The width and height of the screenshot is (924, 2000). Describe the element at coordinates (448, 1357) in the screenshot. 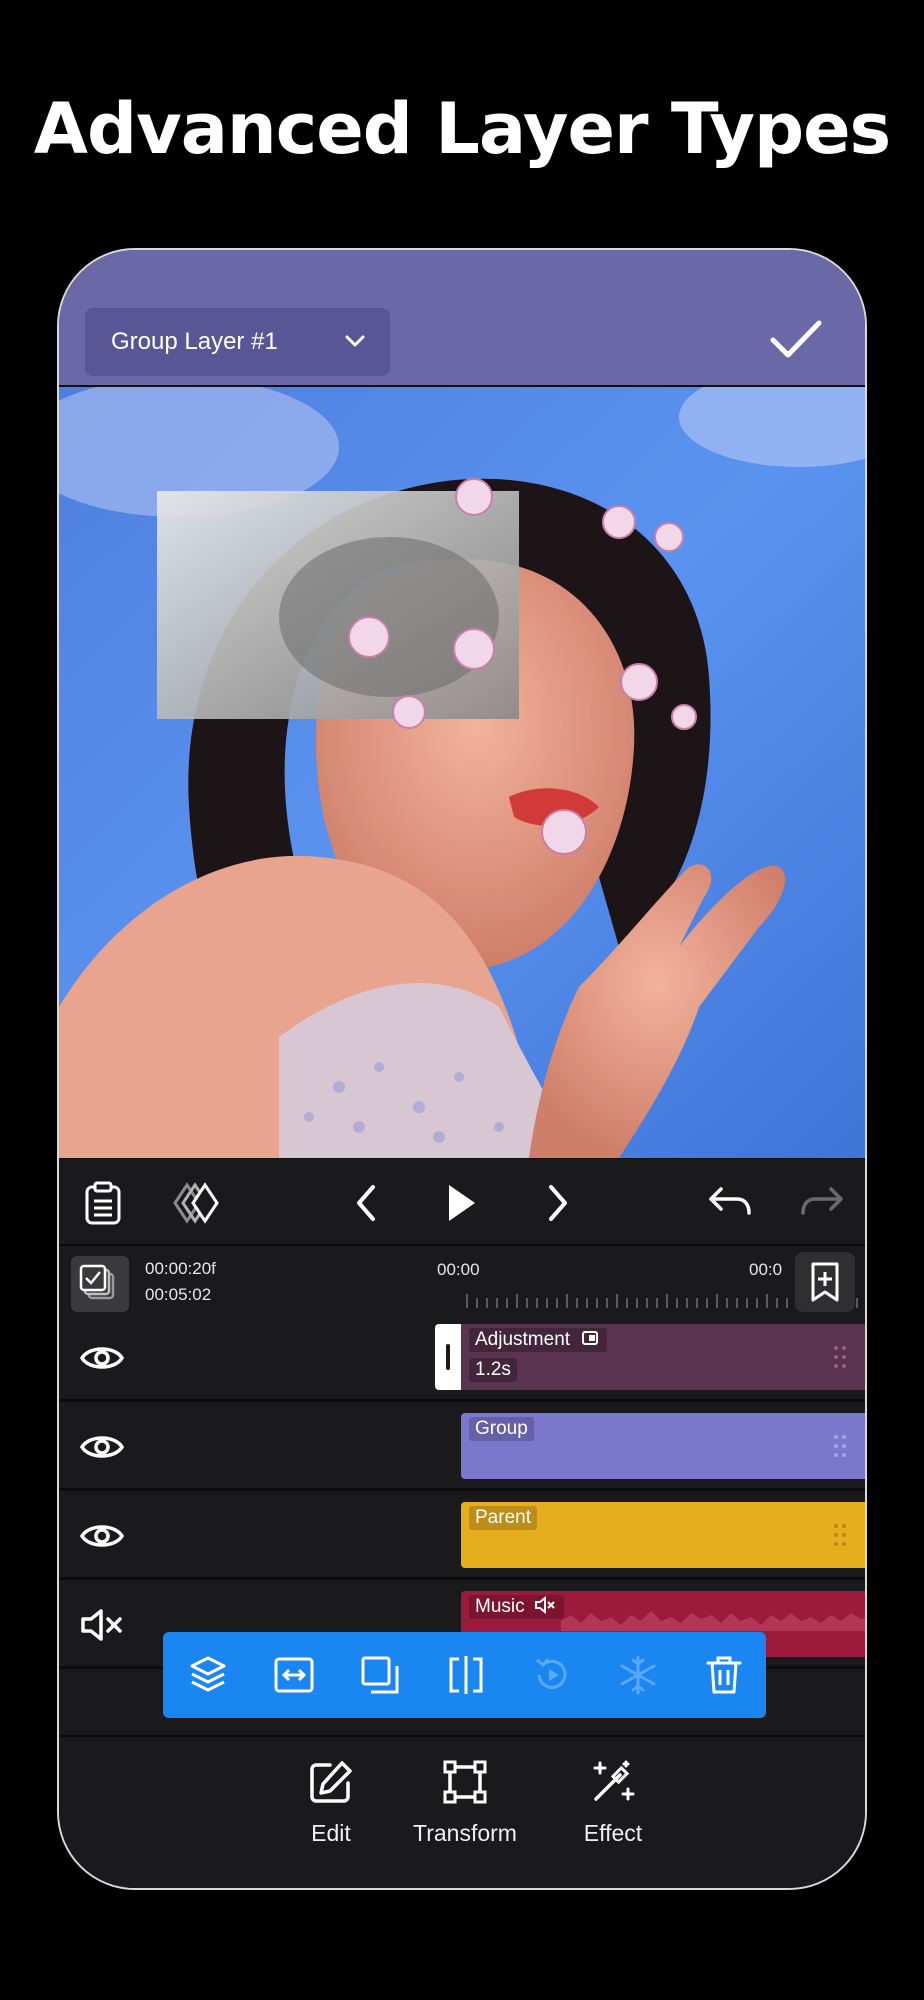

I see `trim-handle` at that location.